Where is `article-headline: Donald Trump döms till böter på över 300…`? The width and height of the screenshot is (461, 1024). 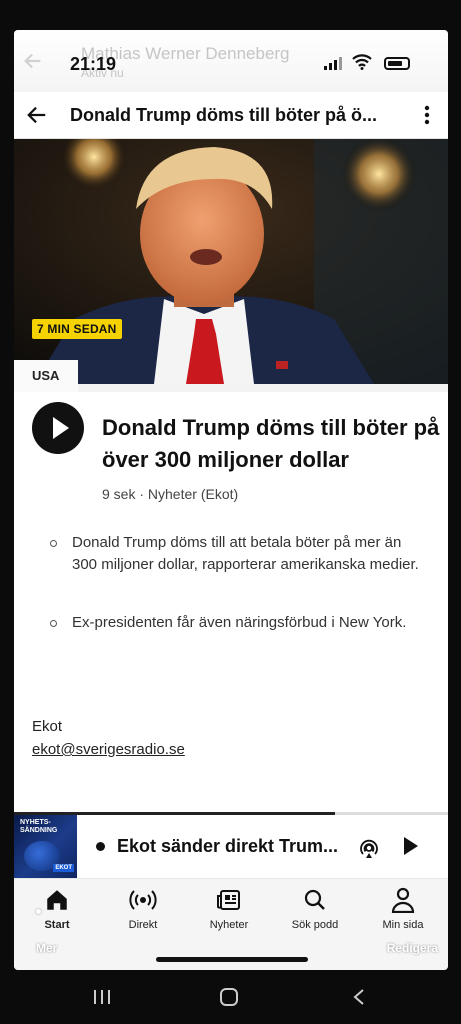
article-headline: Donald Trump döms till böter på över 300… is located at coordinates (271, 443).